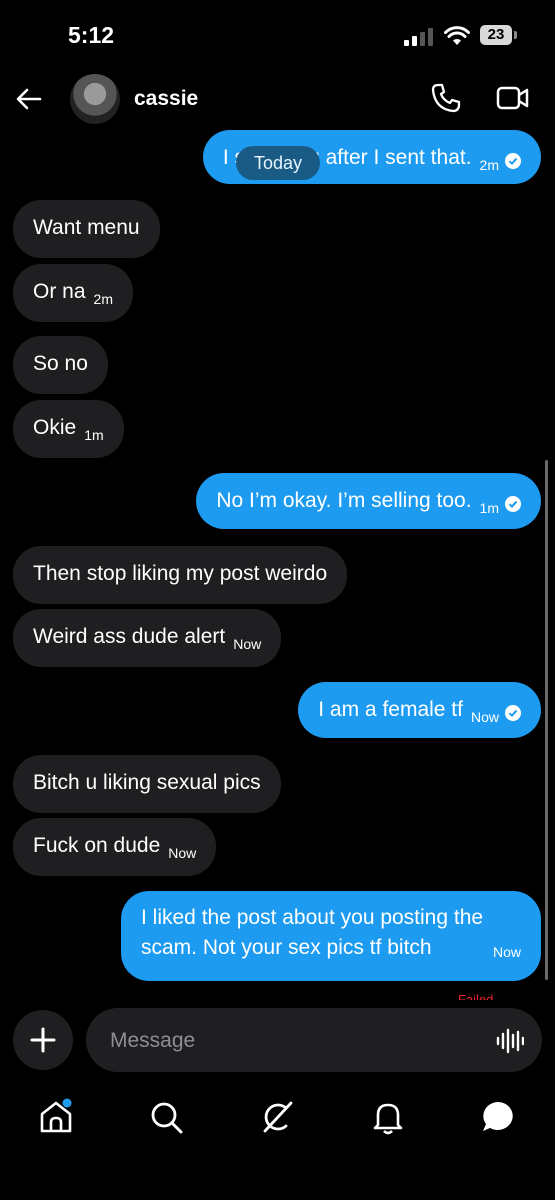 The height and width of the screenshot is (1200, 555). I want to click on message-text: Want menu, so click(86, 227).